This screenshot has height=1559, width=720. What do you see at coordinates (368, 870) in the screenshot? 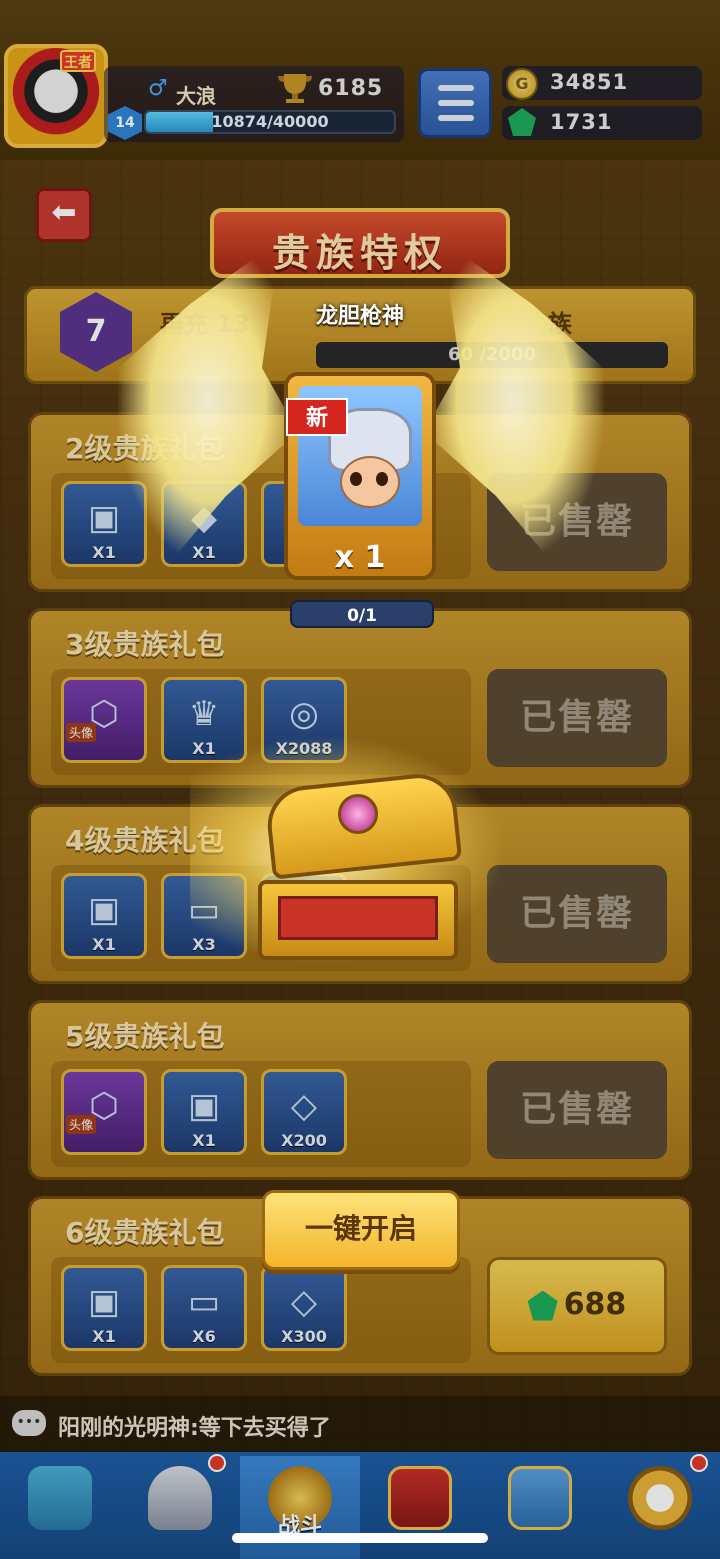
I see `golden-chest-icon` at bounding box center [368, 870].